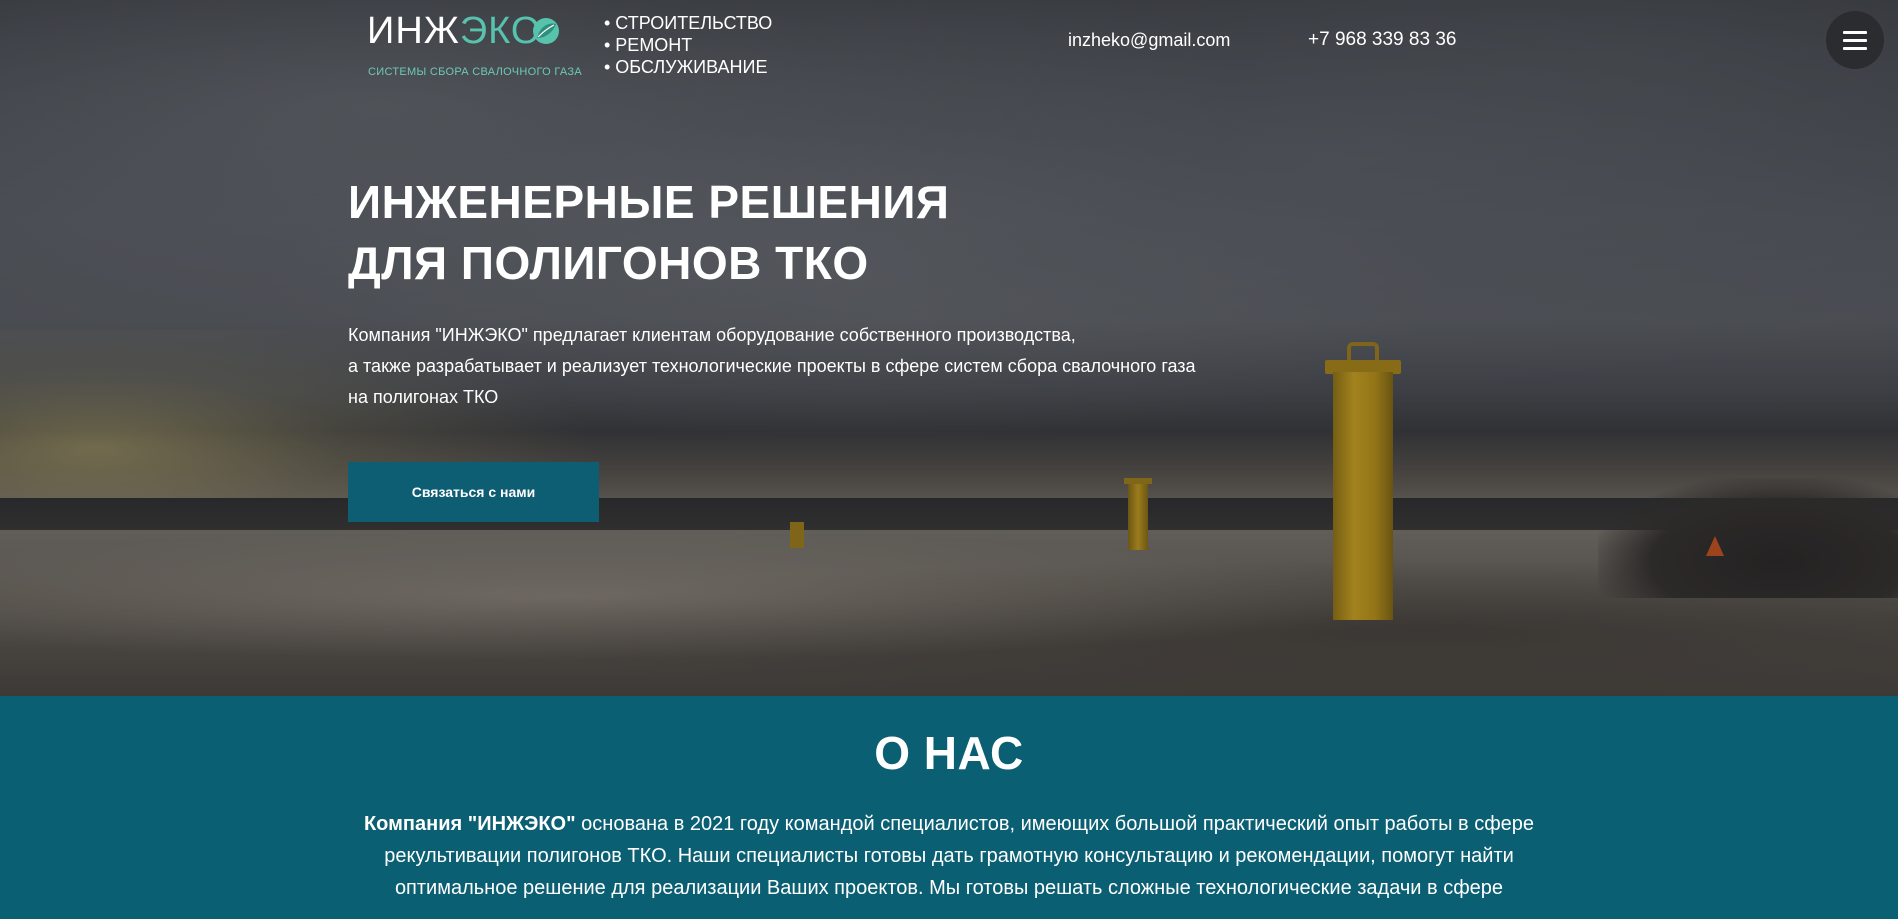 Image resolution: width=1898 pixels, height=919 pixels. I want to click on leaf-icon, so click(546, 31).